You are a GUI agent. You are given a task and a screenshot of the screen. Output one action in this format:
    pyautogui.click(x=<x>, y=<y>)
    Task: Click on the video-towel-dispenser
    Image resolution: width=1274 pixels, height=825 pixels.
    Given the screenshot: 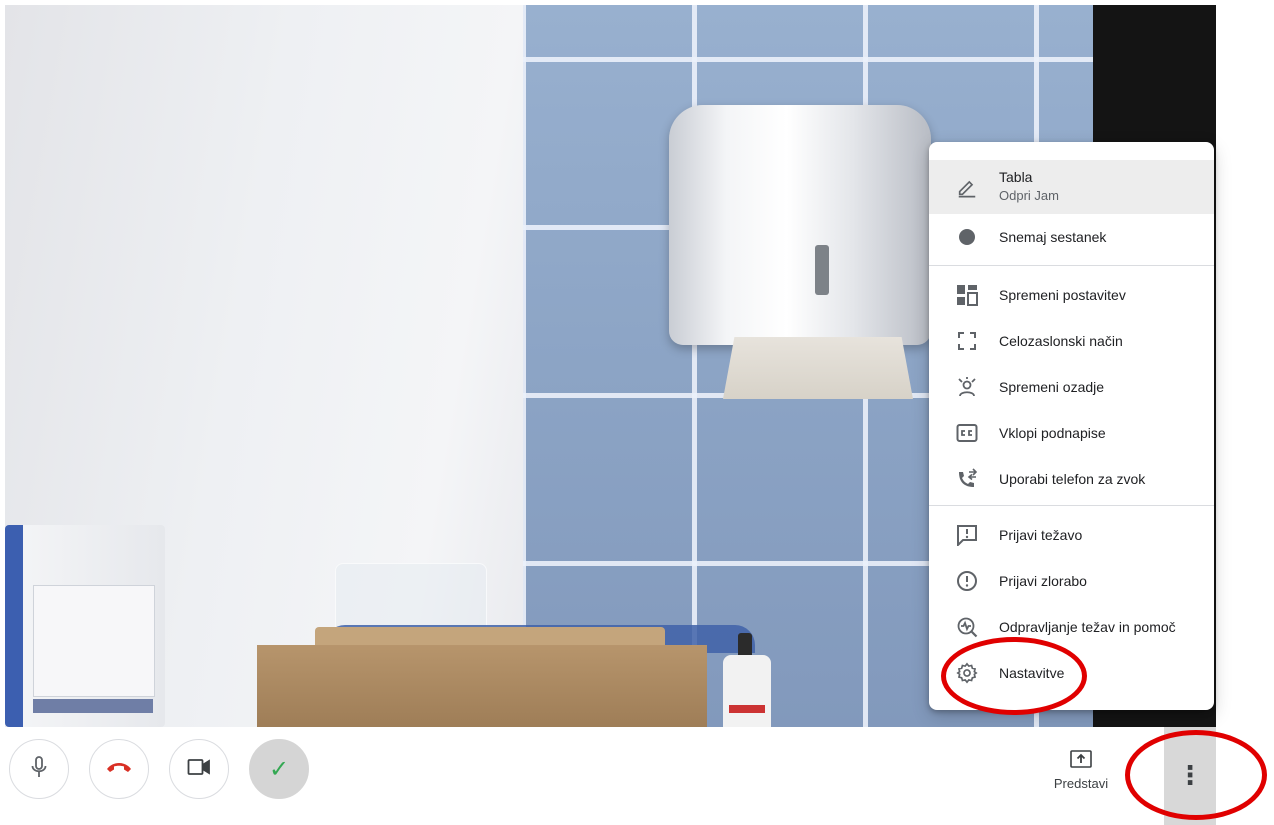 What is the action you would take?
    pyautogui.click(x=800, y=225)
    